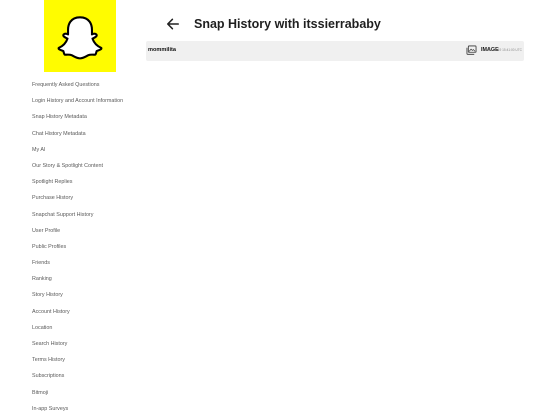 Image resolution: width=540 pixels, height=420 pixels. What do you see at coordinates (77, 88) in the screenshot?
I see `sidebar-item-faq: Frequently Asked Questions` at bounding box center [77, 88].